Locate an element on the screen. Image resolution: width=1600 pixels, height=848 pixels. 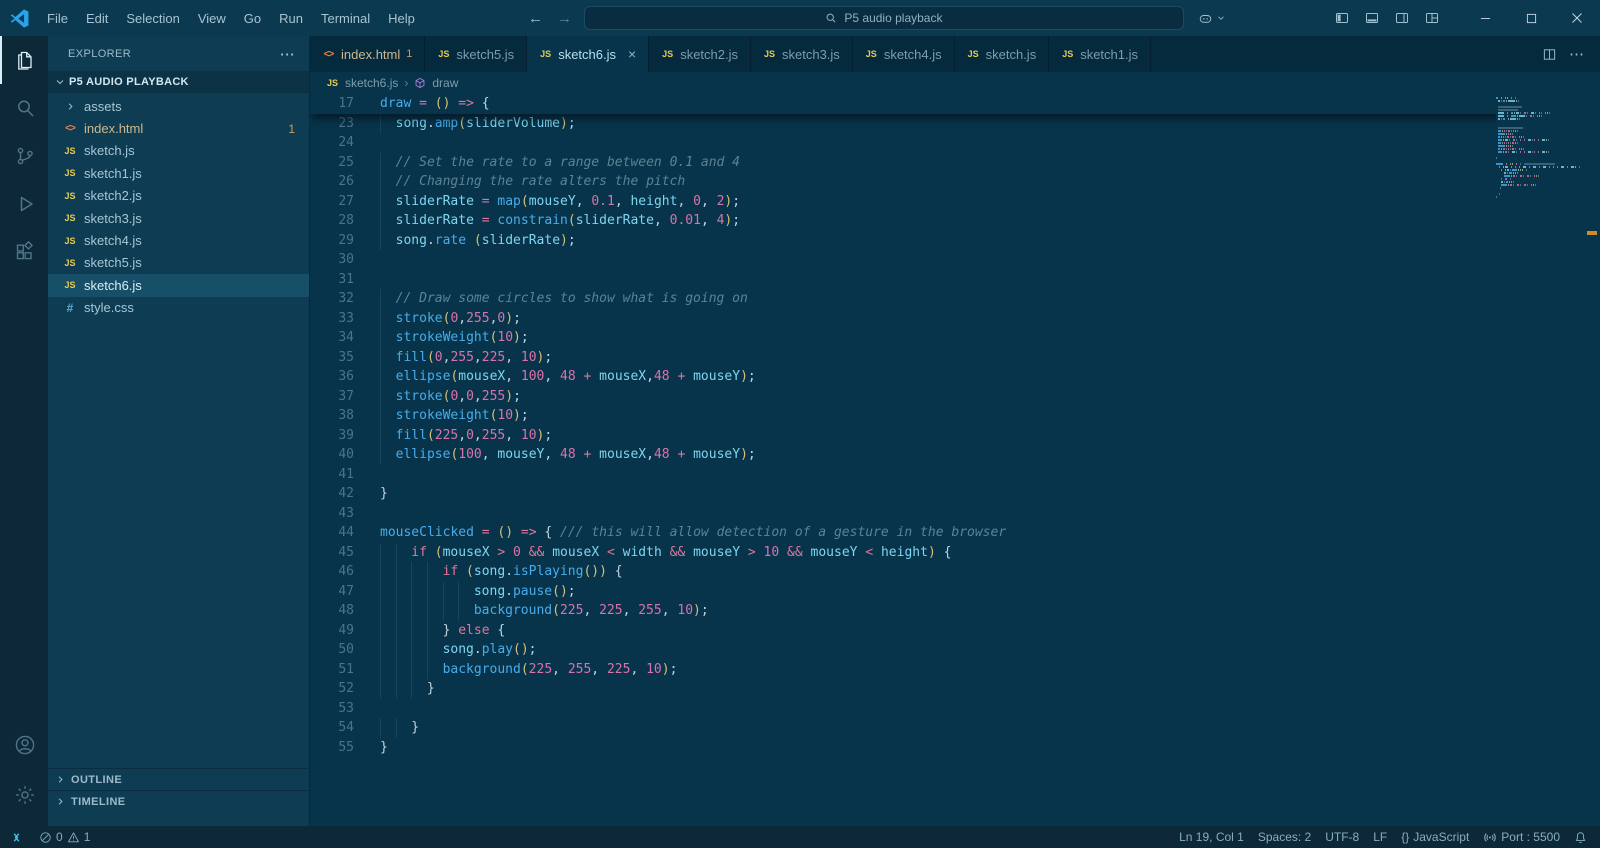
line-number: 41 is located at coordinates (345, 475).